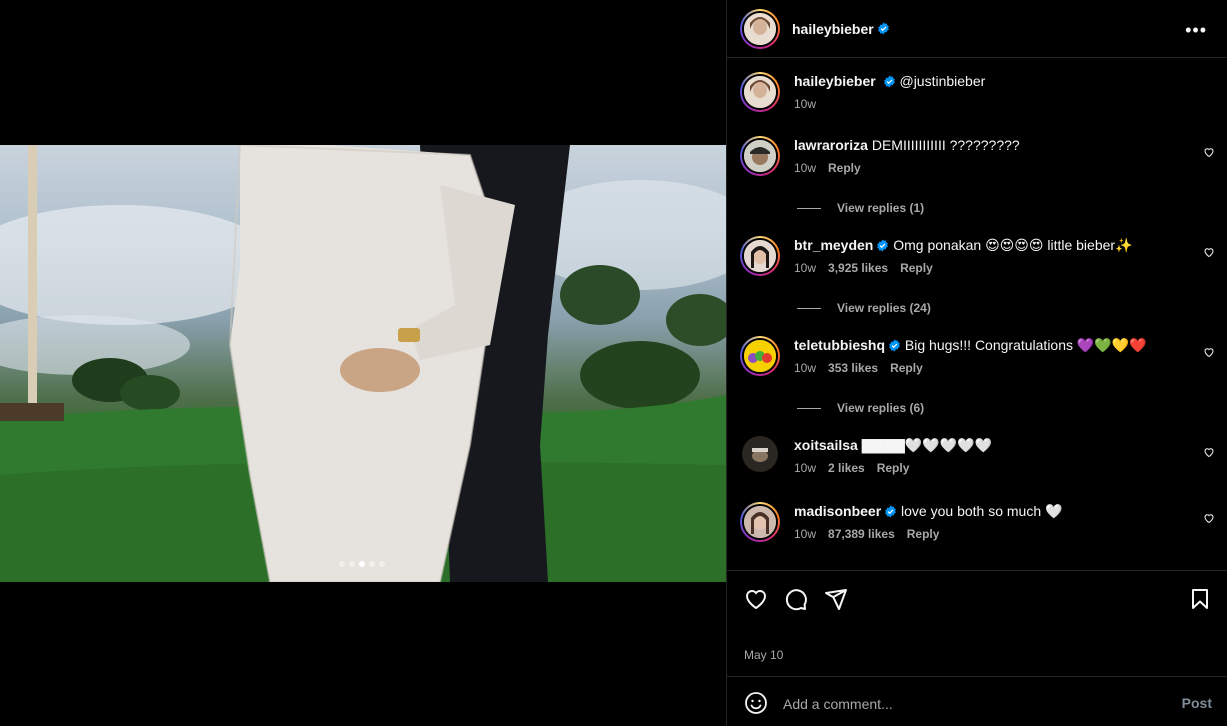  Describe the element at coordinates (796, 599) in the screenshot. I see `comment-bubble-icon` at that location.